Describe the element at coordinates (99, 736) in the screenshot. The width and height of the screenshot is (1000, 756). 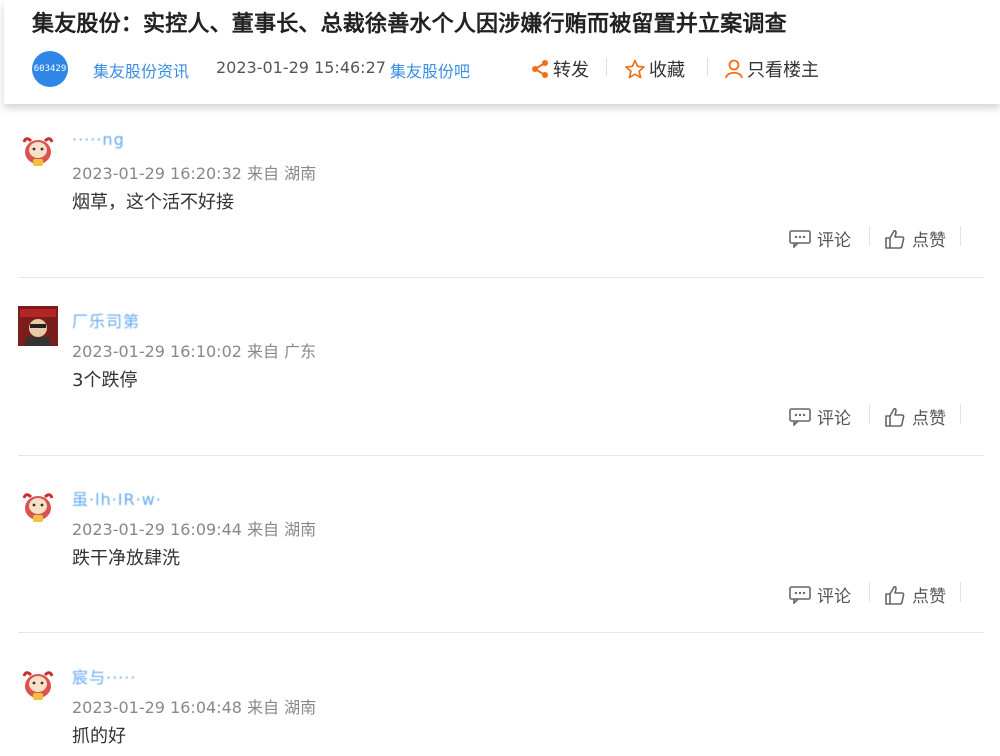
I see `comment-text: 抓的好` at that location.